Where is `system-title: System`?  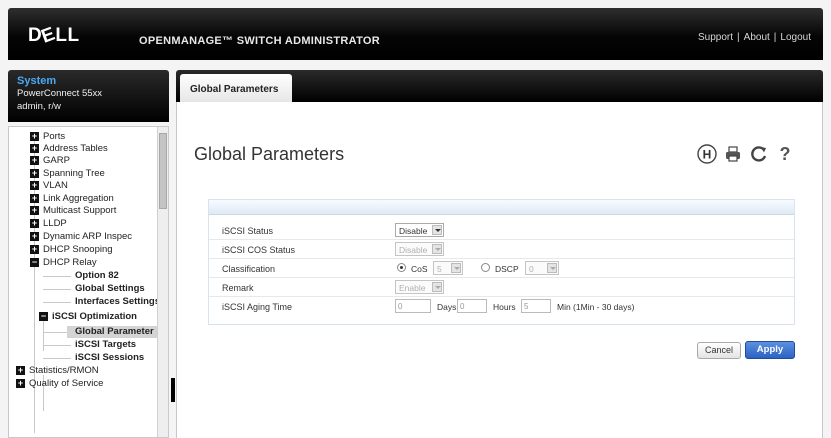 system-title: System is located at coordinates (88, 81).